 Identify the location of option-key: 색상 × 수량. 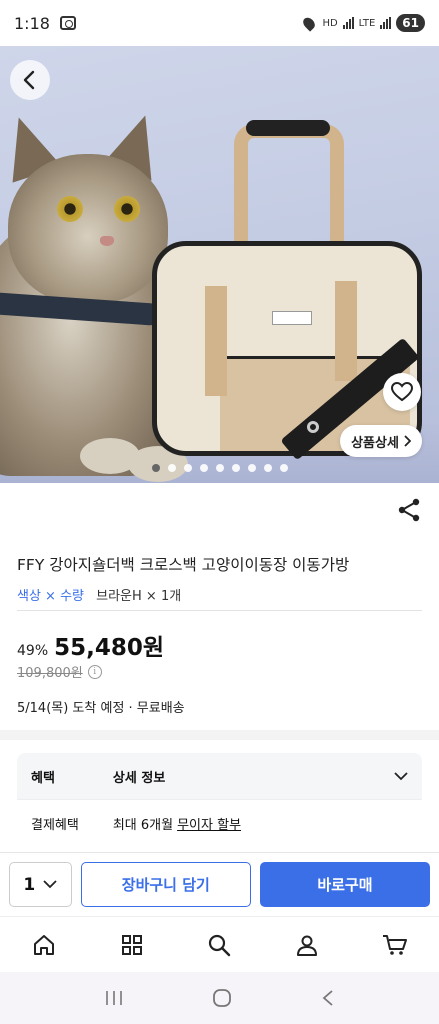
(50, 596).